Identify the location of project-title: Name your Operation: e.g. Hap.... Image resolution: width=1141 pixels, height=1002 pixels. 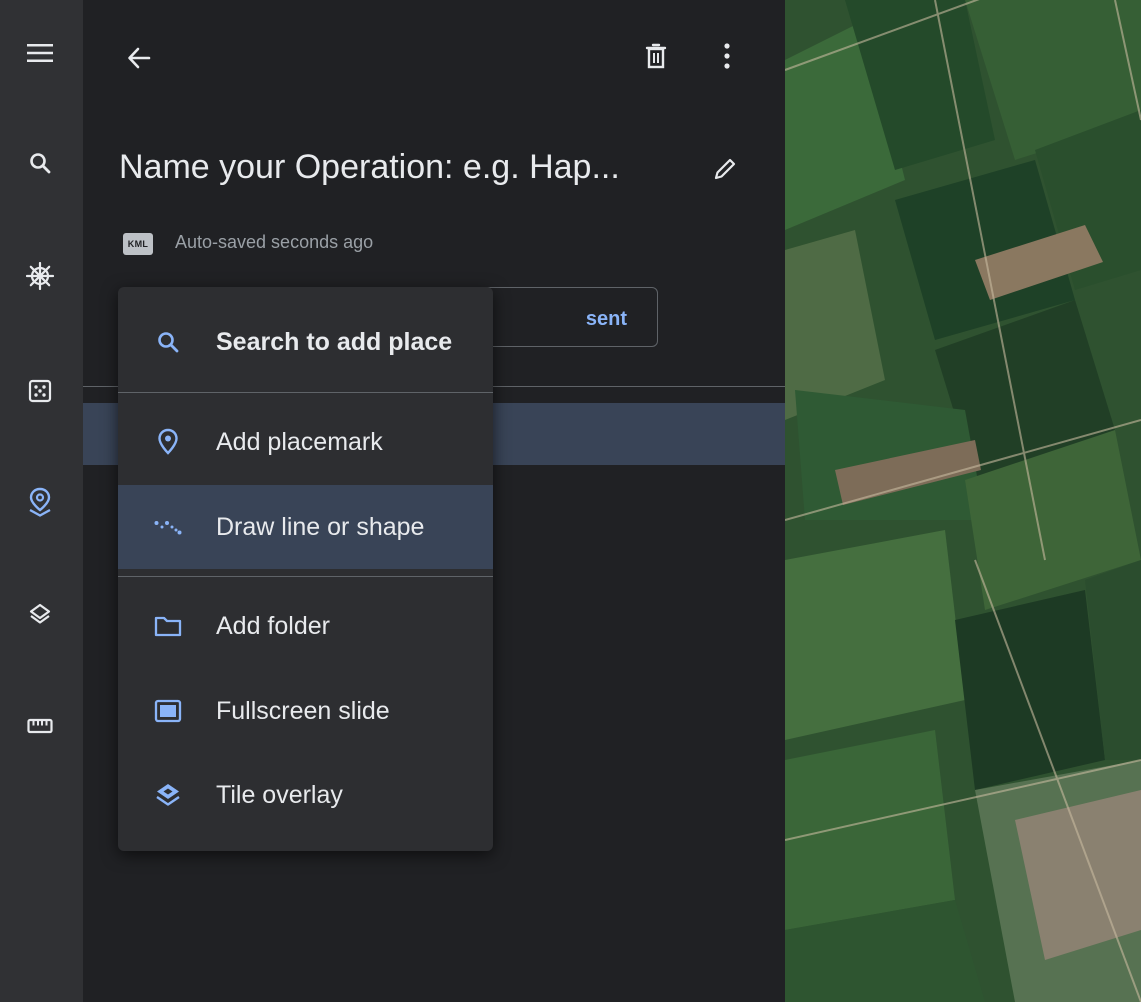
(369, 167).